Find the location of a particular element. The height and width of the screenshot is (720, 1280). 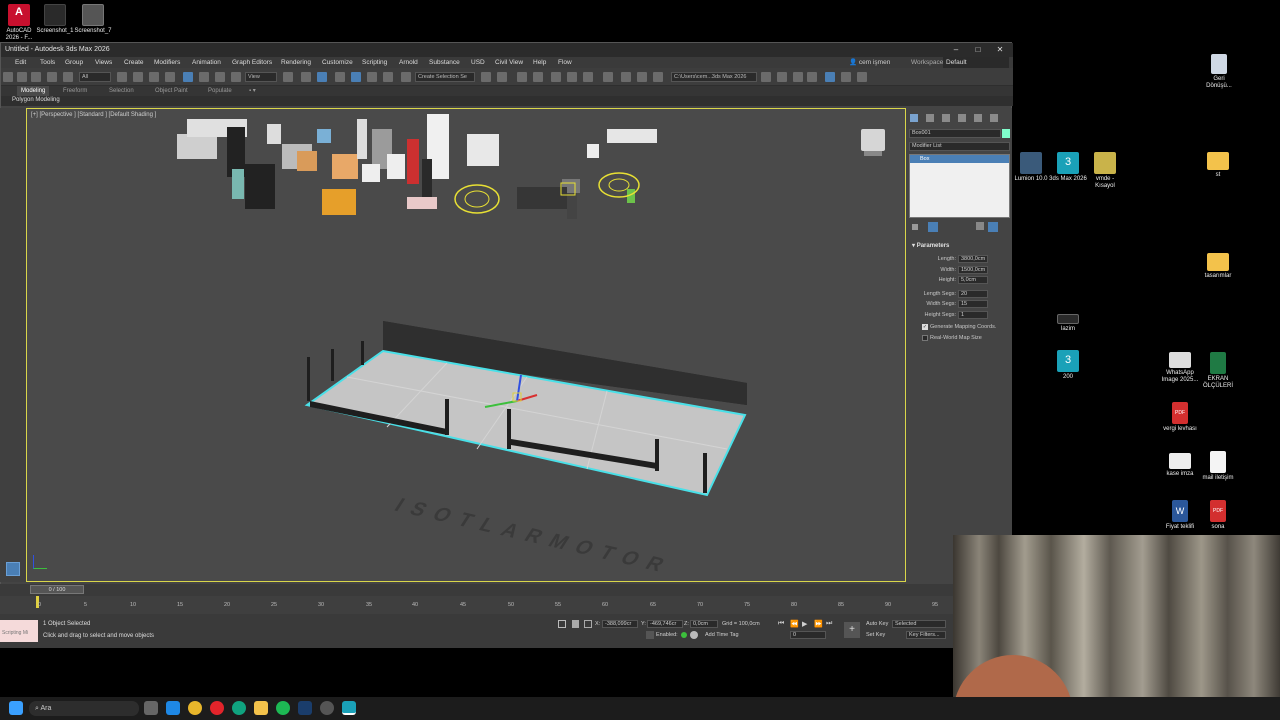

move-icon is located at coordinates (188, 77).